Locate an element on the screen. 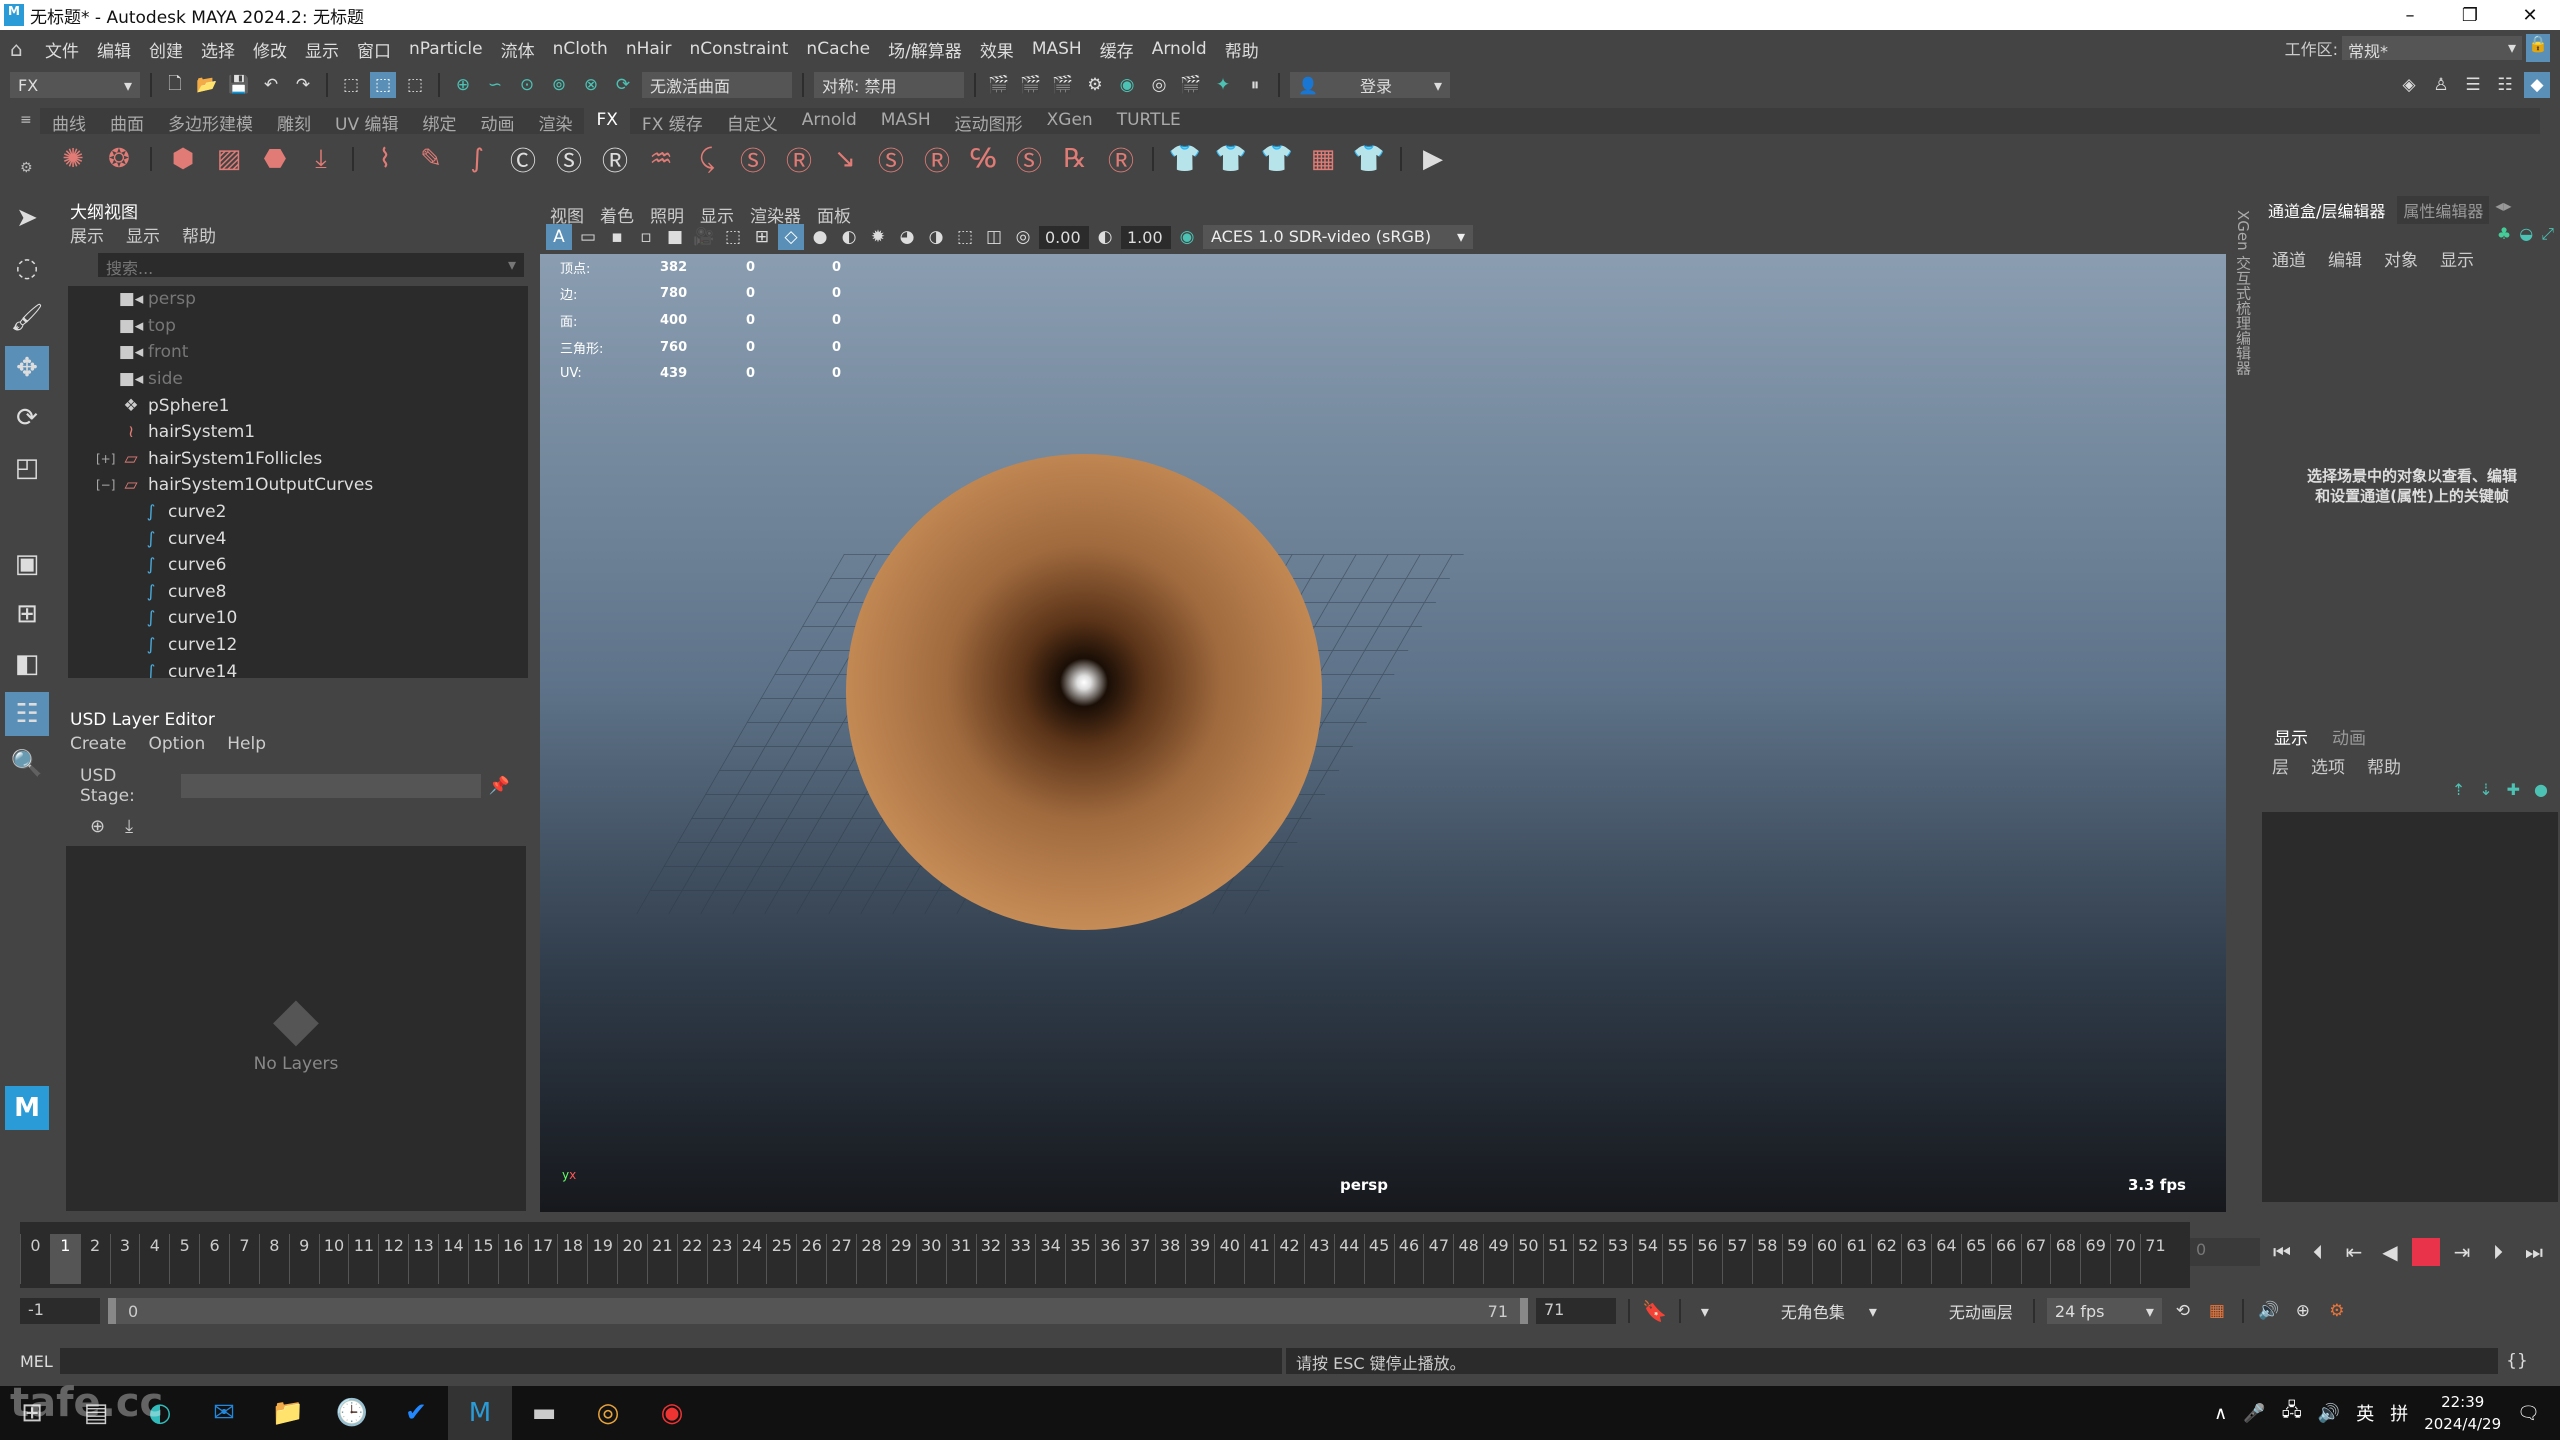 Image resolution: width=2560 pixels, height=1440 pixels. single-view-layout-icon: ▣ is located at coordinates (27, 564).